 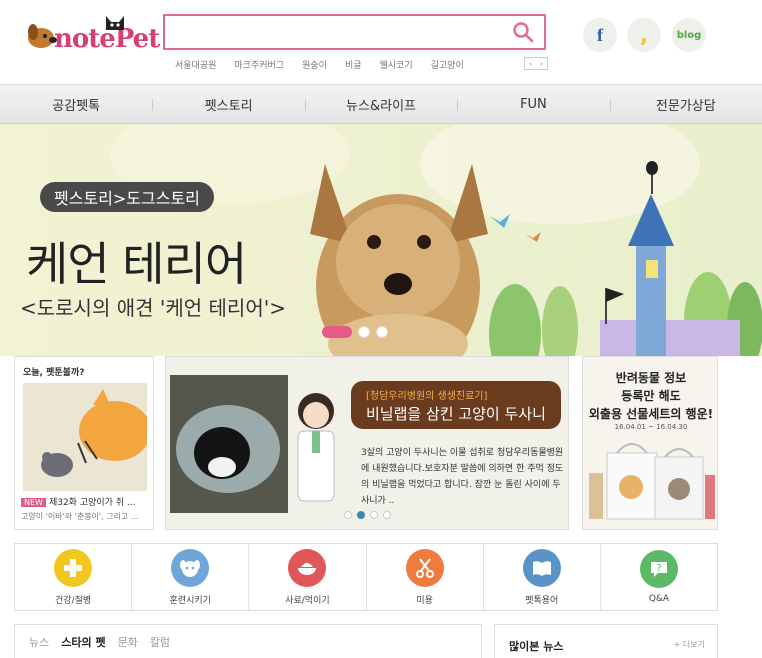 What do you see at coordinates (367, 515) in the screenshot?
I see `feature-pagination` at bounding box center [367, 515].